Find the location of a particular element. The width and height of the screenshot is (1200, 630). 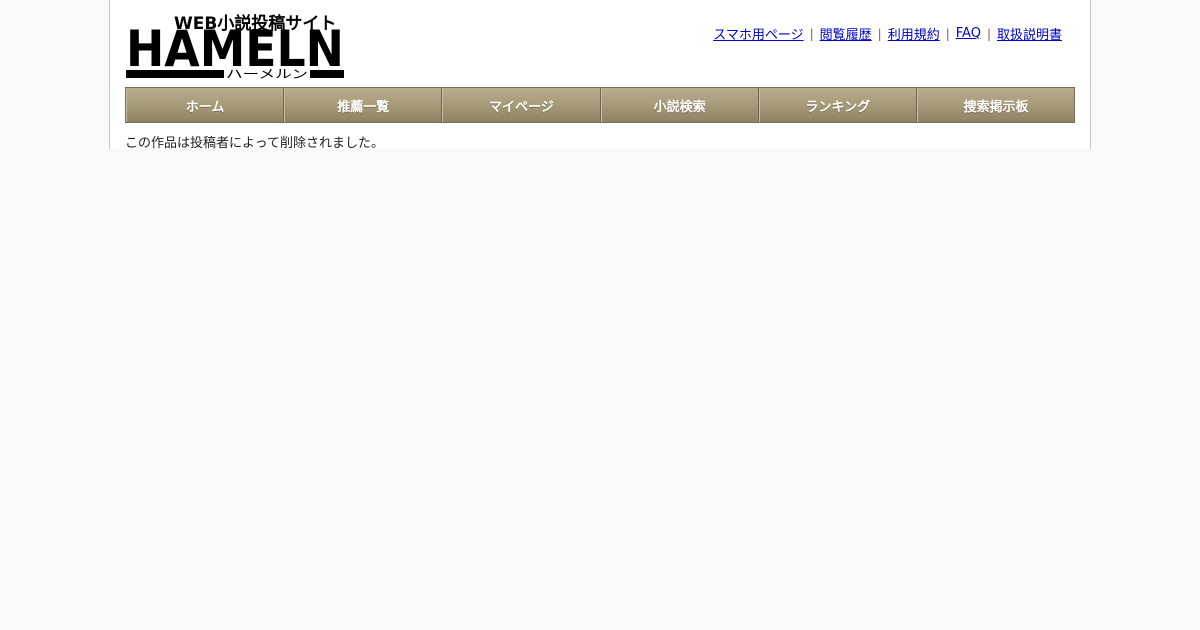

deleted-notice: この作品は投稿者によって削除されました。 is located at coordinates (254, 143).